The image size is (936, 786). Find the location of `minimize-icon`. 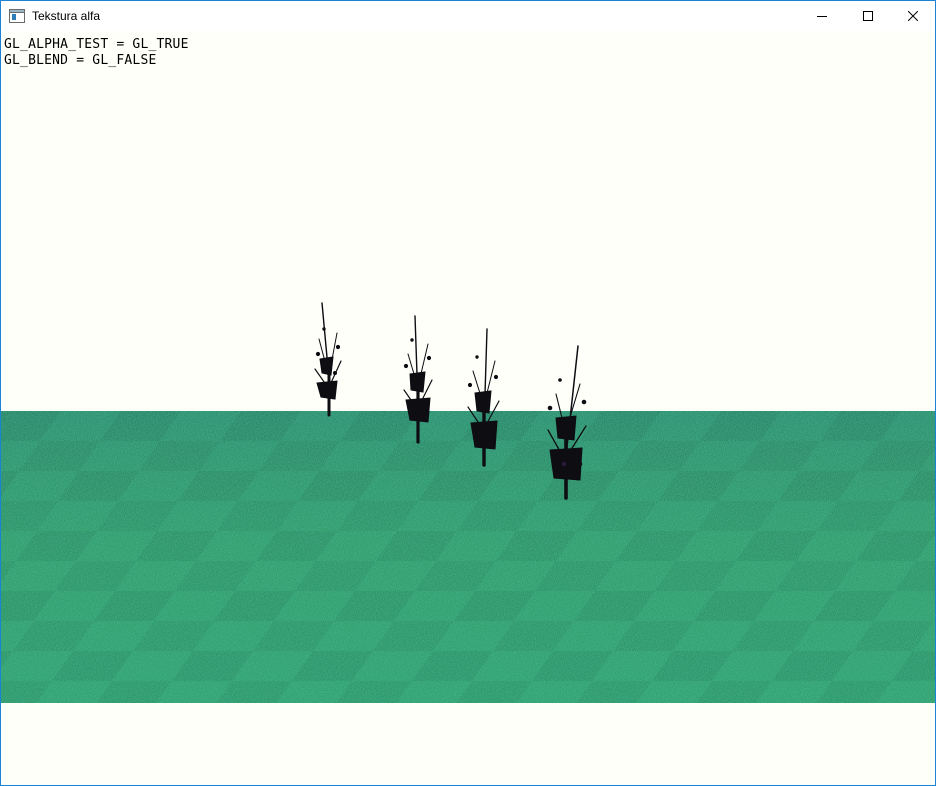

minimize-icon is located at coordinates (822, 16).